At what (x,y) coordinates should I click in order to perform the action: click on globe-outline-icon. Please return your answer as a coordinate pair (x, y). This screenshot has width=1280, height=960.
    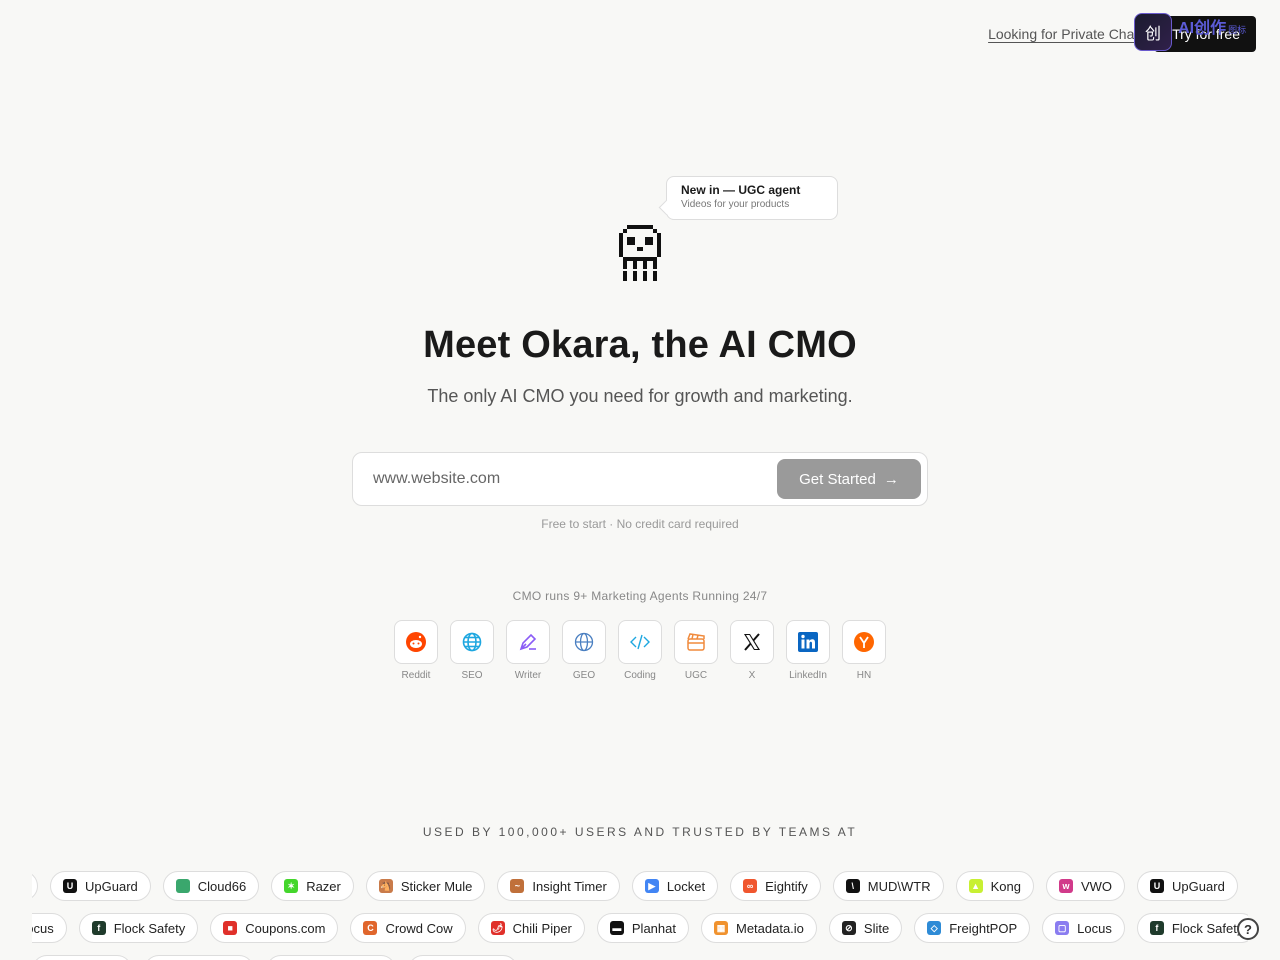
    Looking at the image, I should click on (584, 642).